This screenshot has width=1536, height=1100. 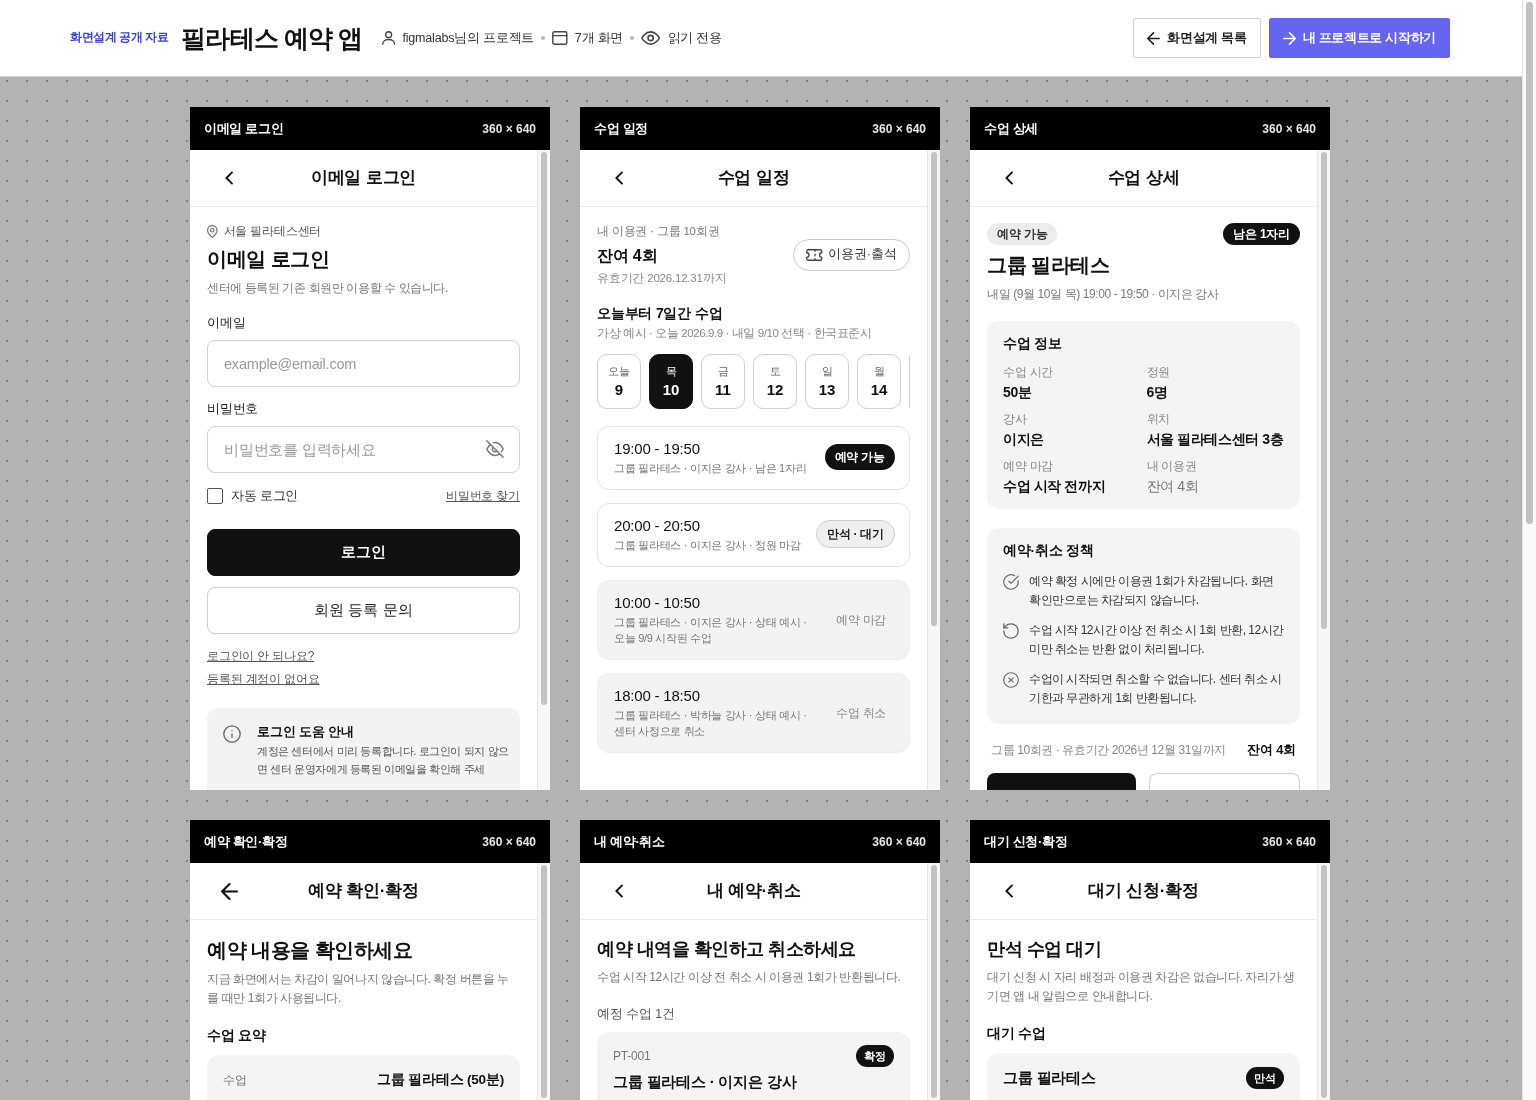 I want to click on help-link: 등록된 계정이 없어요, so click(x=263, y=678).